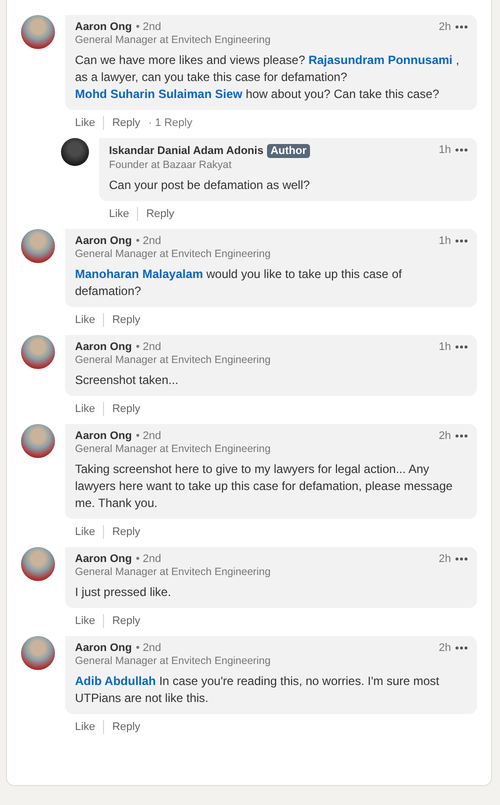  What do you see at coordinates (264, 486) in the screenshot?
I see `comment-text: Taking screenshot here to give to my lawyers for legal action... Any lawyers here want to take up this case for defamation, please message me. Thank you.` at bounding box center [264, 486].